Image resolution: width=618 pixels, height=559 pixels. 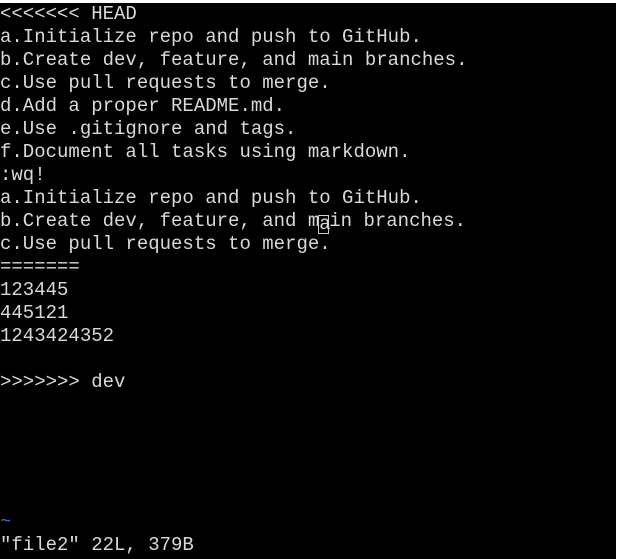 What do you see at coordinates (34, 313) in the screenshot?
I see `buffer-line: 445121` at bounding box center [34, 313].